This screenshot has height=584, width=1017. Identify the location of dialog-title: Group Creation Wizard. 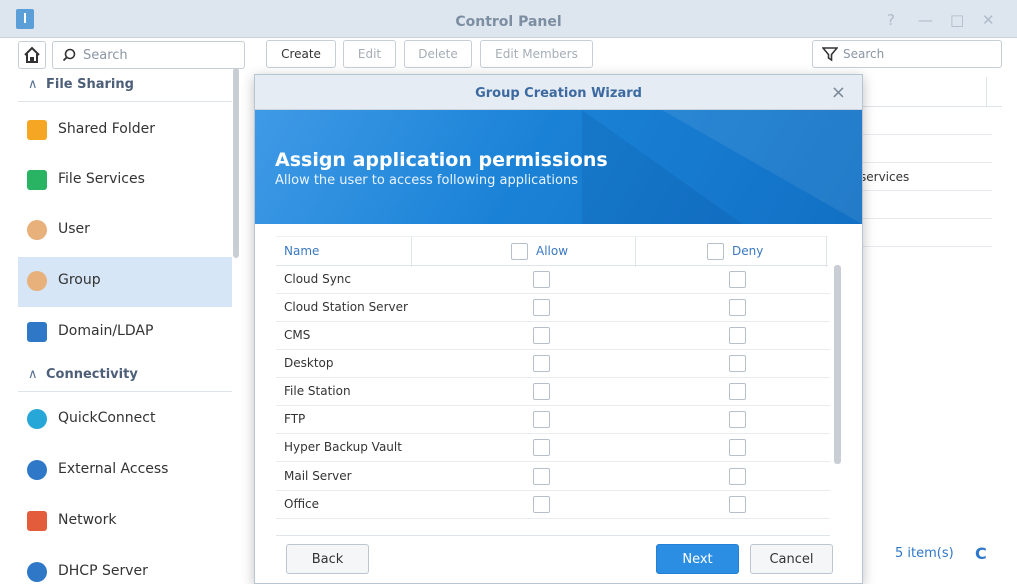
(558, 92).